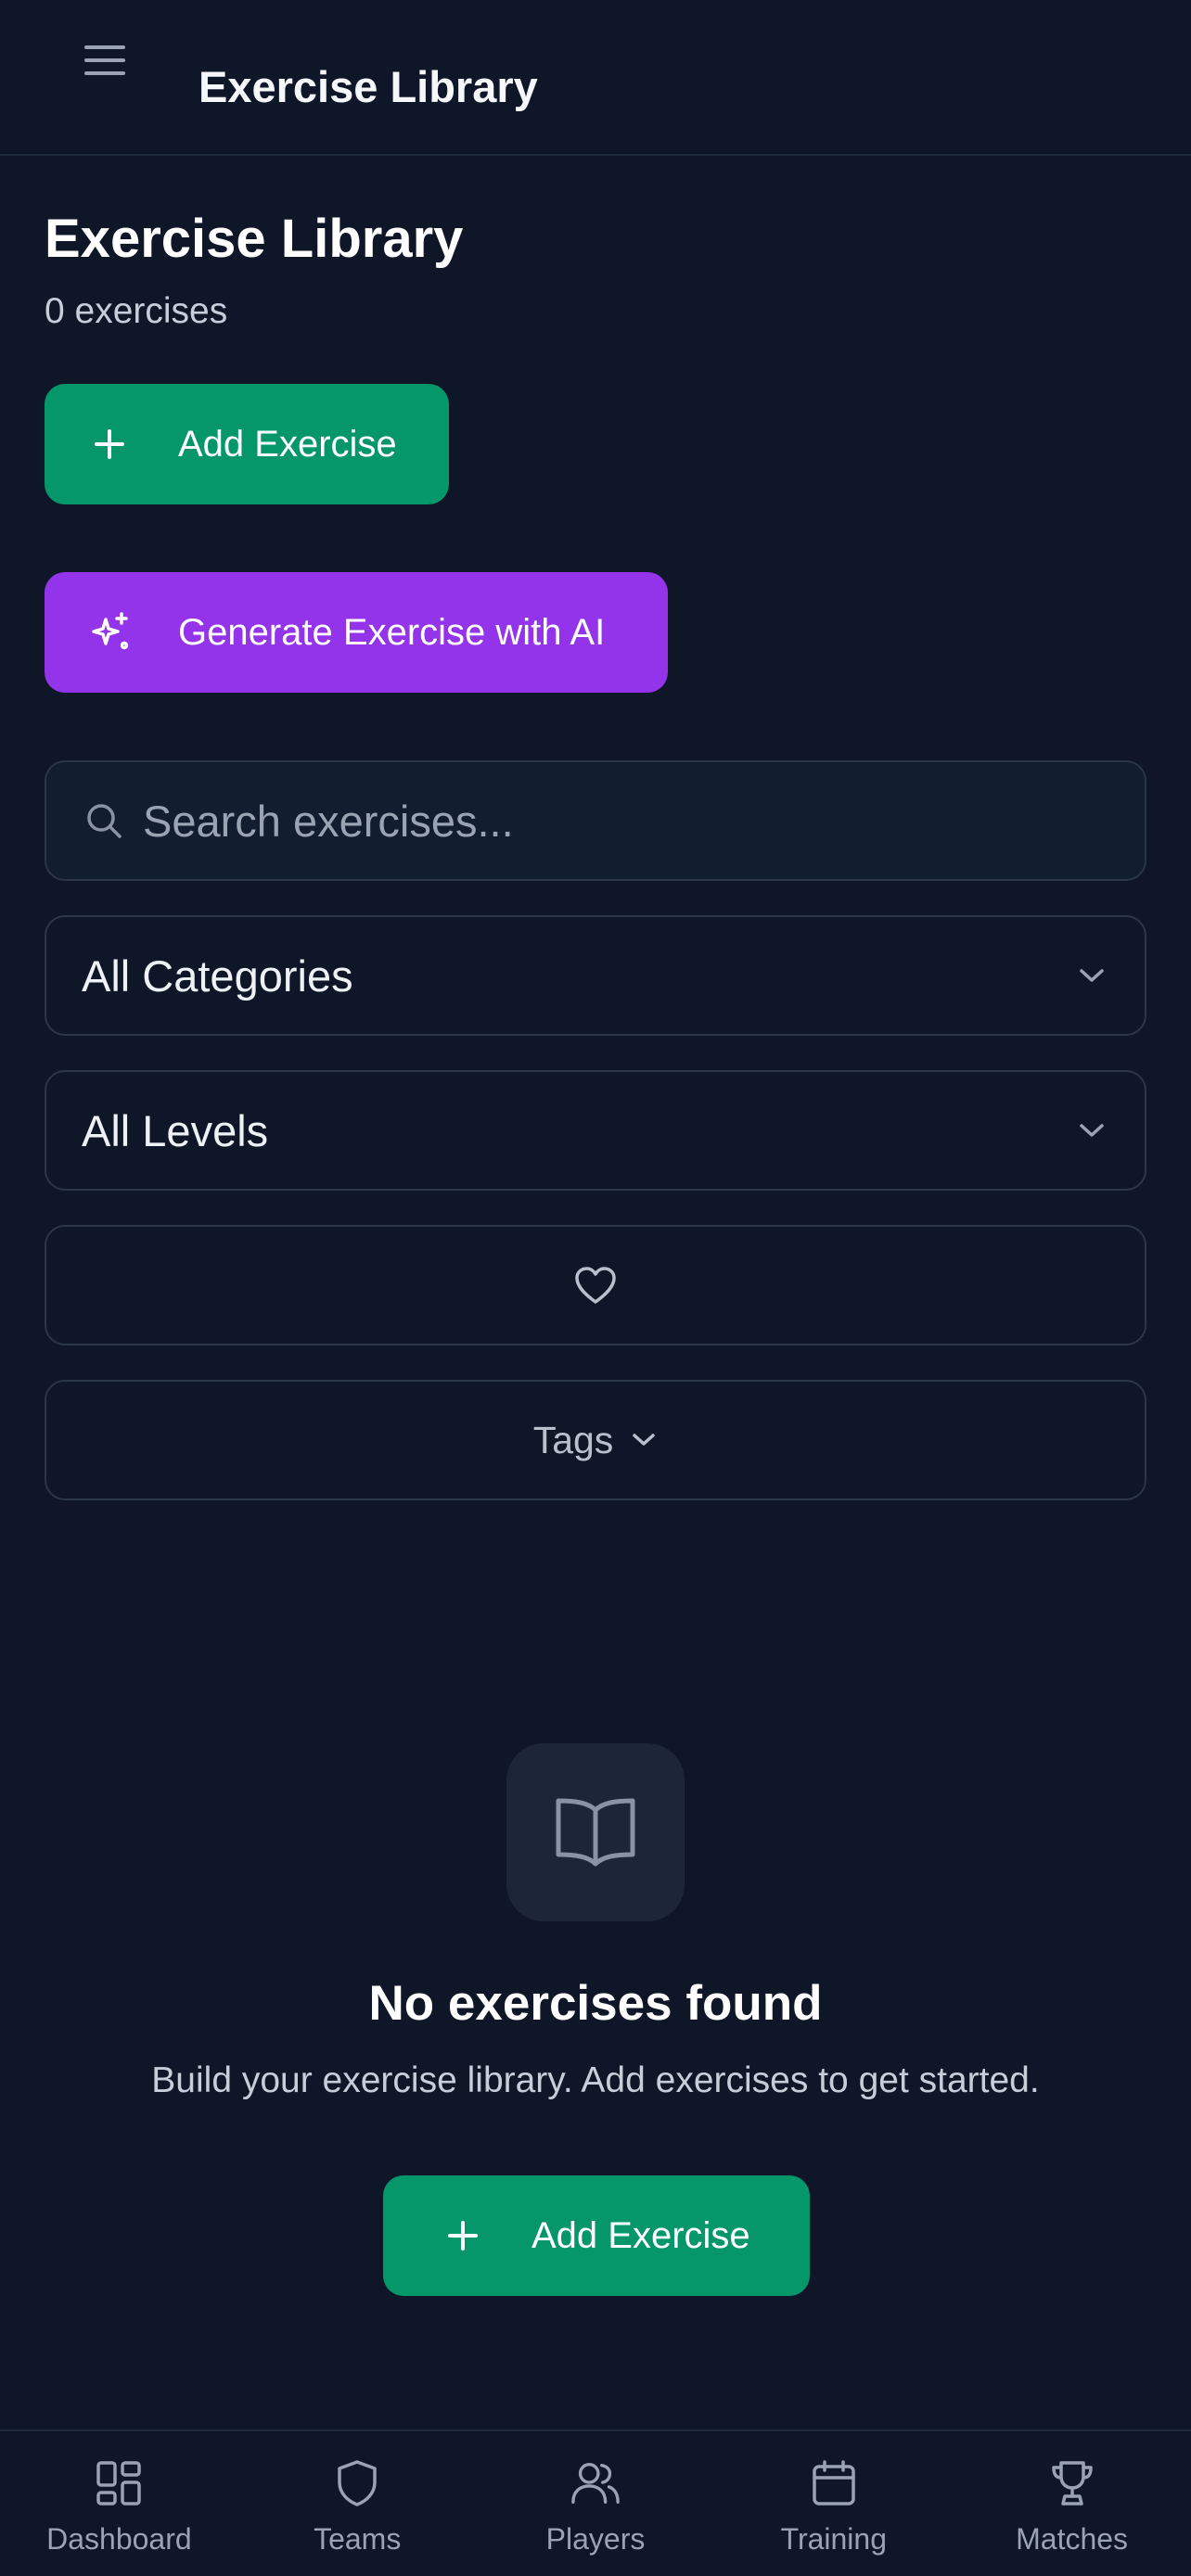 This screenshot has width=1191, height=2576. Describe the element at coordinates (287, 444) in the screenshot. I see `add-exercise-label: Add Exercise` at that location.